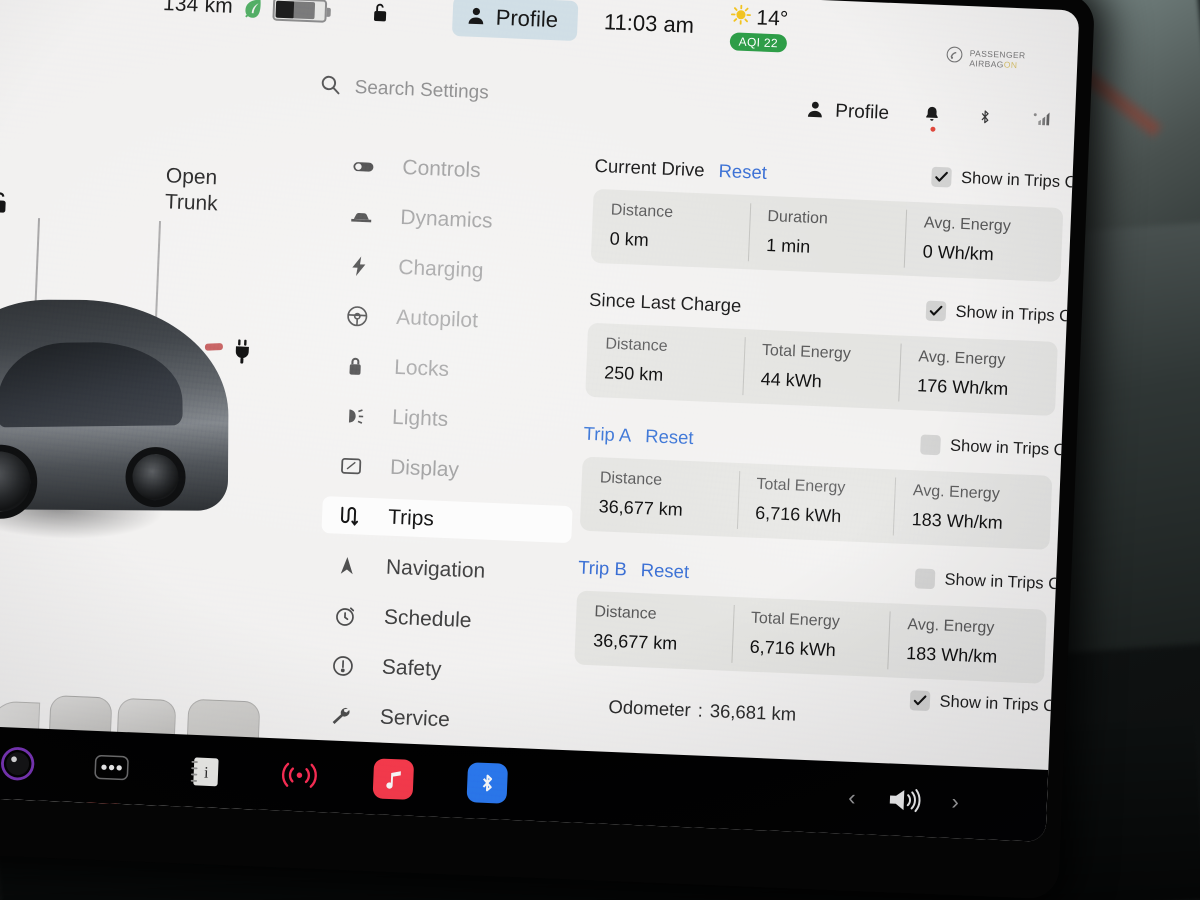 The width and height of the screenshot is (1200, 900). I want to click on metric-distance: Distance 250 km, so click(665, 363).